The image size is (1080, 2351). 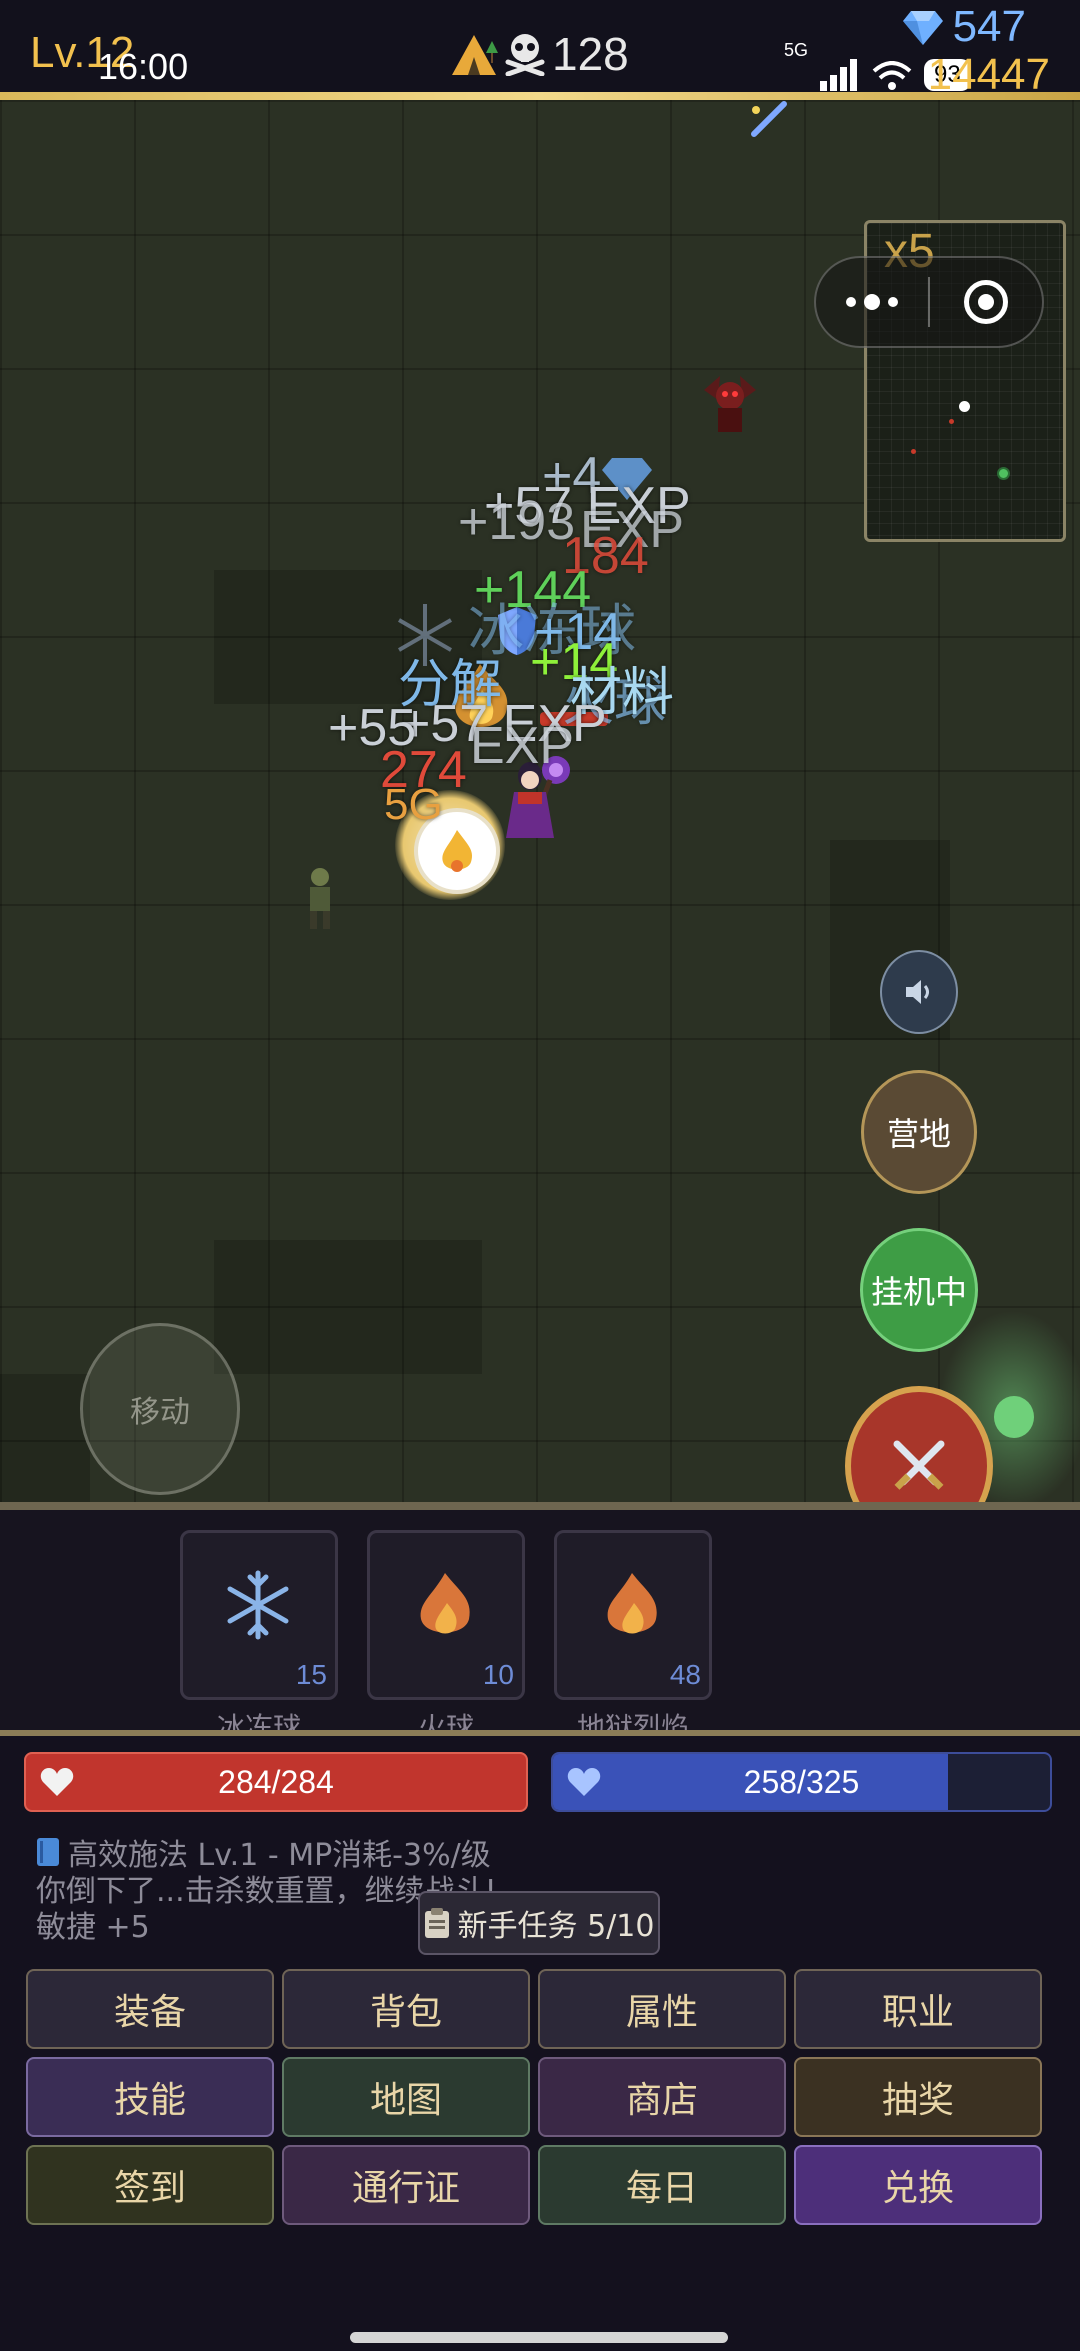 I want to click on target-circle-icon, so click(x=985, y=302).